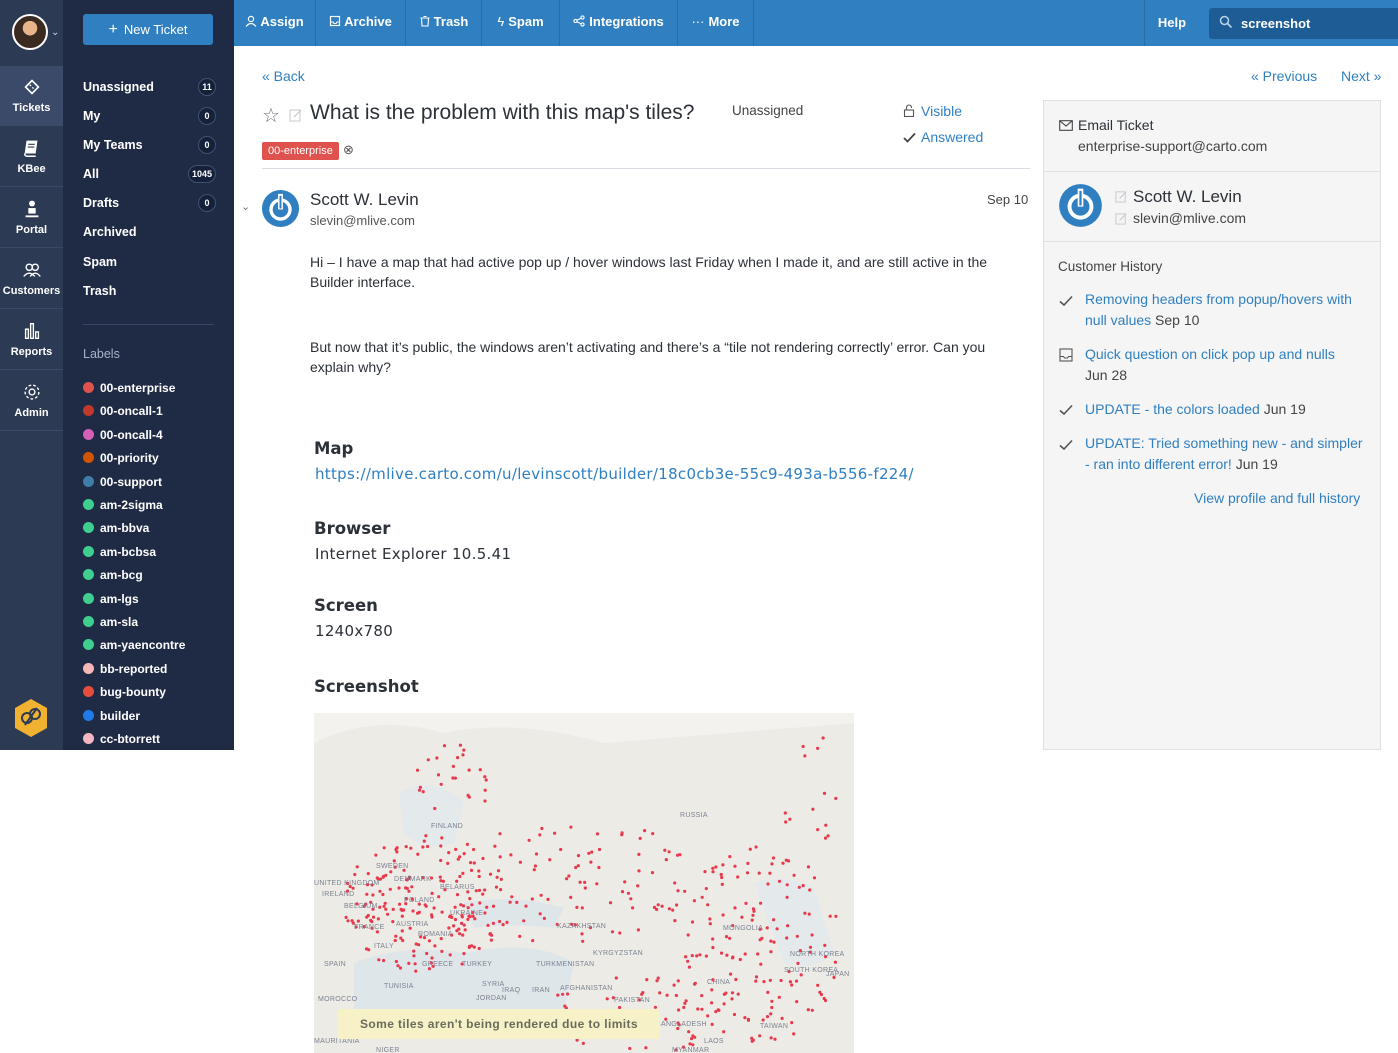  Describe the element at coordinates (767, 110) in the screenshot. I see `assignee-dropdown: Unassigned` at that location.